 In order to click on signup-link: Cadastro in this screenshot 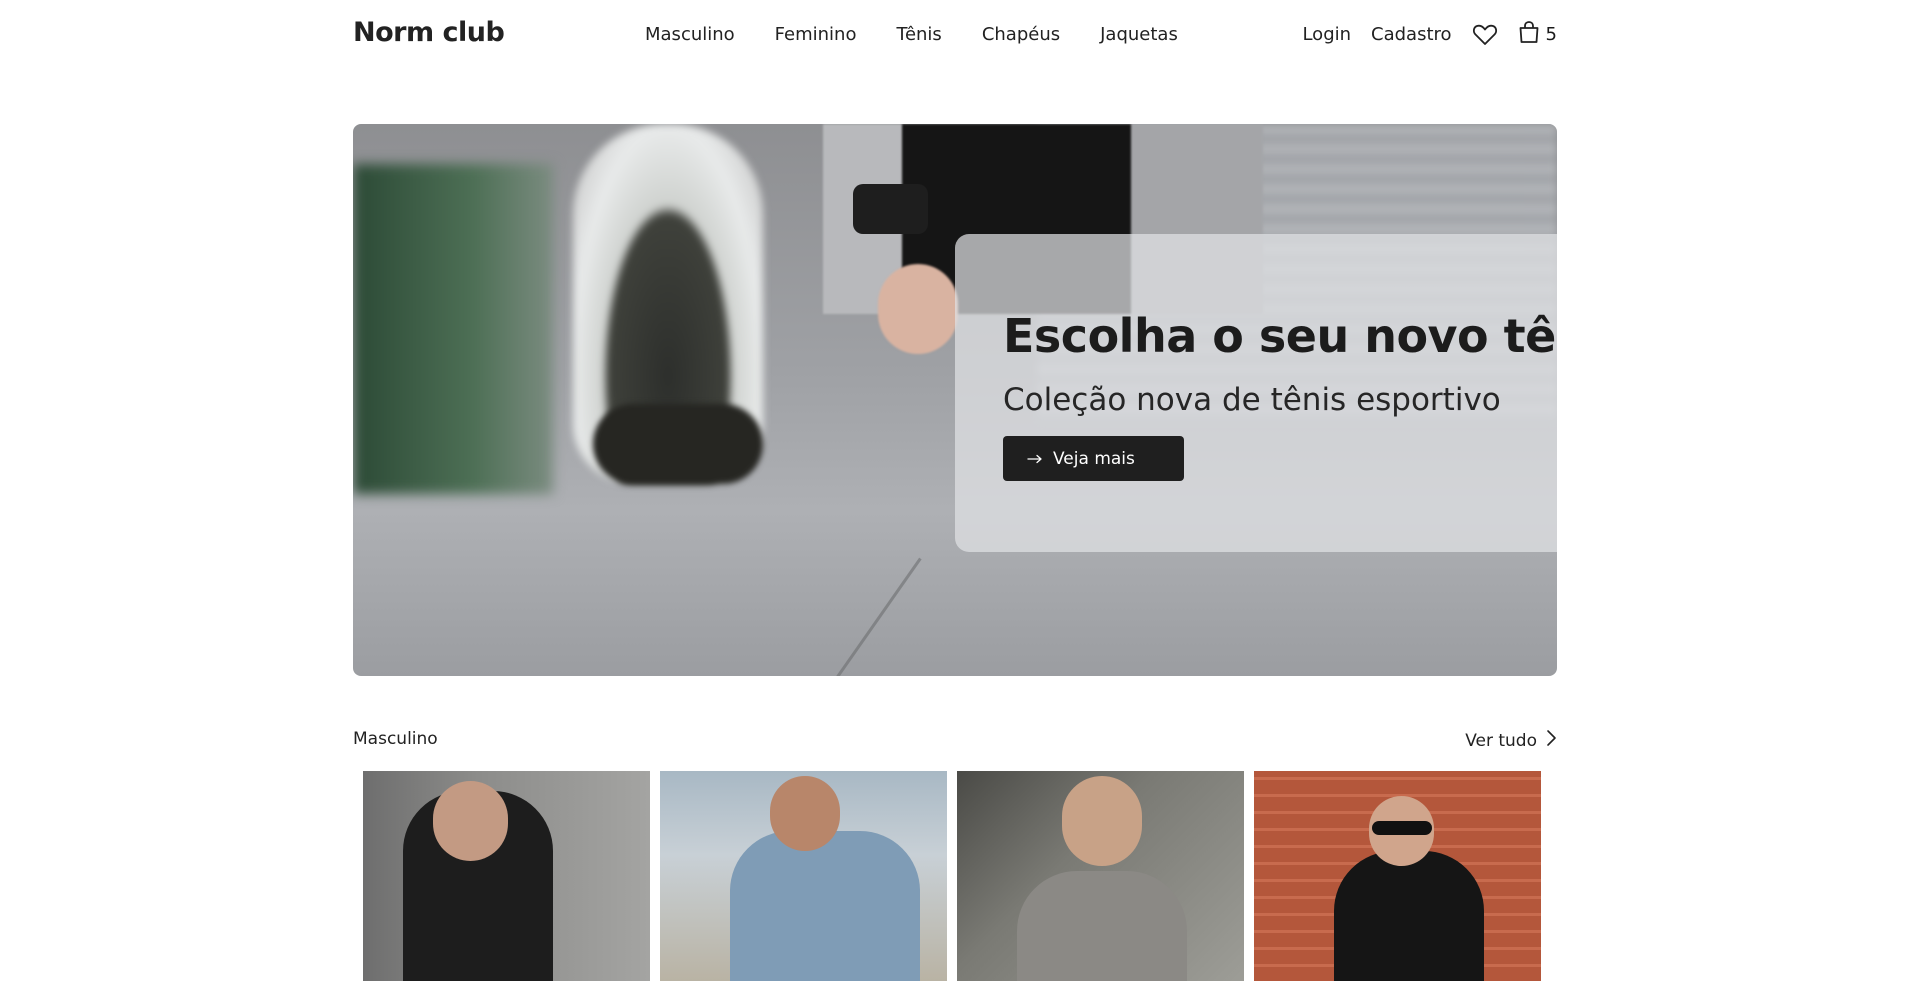, I will do `click(1411, 34)`.